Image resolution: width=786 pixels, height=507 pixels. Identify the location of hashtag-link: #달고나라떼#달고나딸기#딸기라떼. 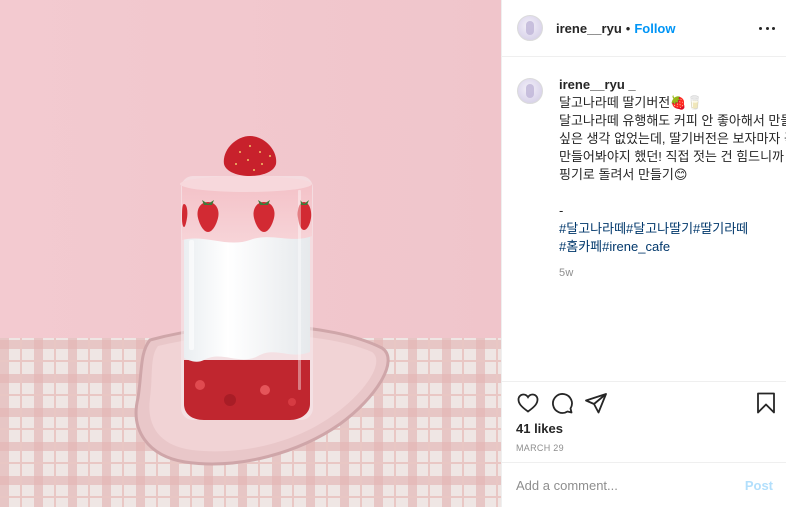
(671, 229).